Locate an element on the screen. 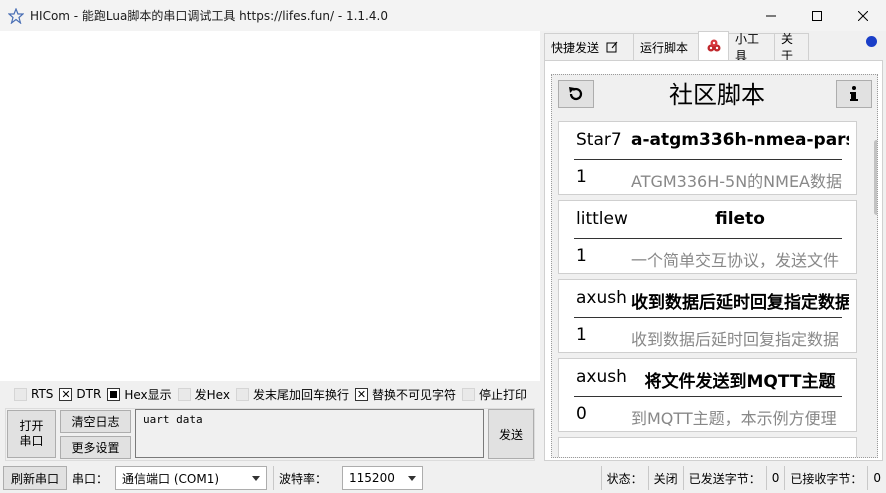 The image size is (886, 493). sent-bytes-value: 0 is located at coordinates (776, 478).